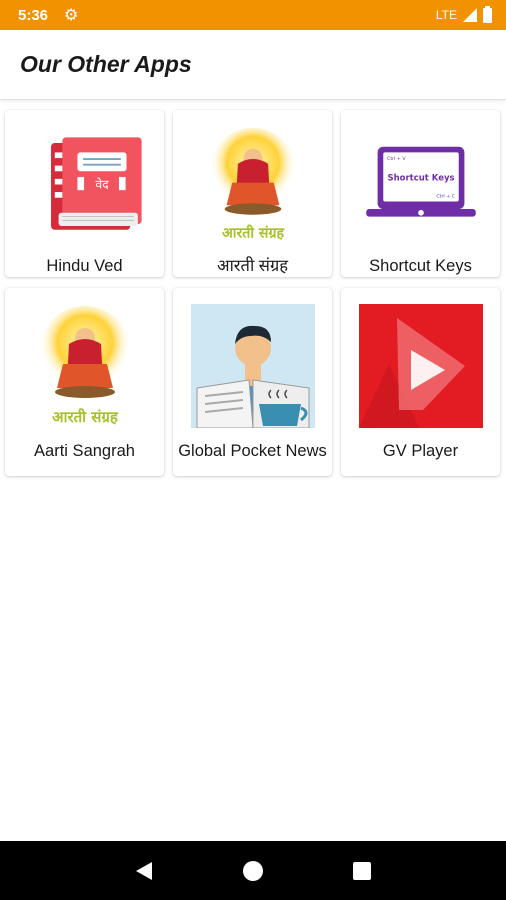 The width and height of the screenshot is (506, 900). What do you see at coordinates (253, 65) in the screenshot?
I see `app-bar: Our Other Apps` at bounding box center [253, 65].